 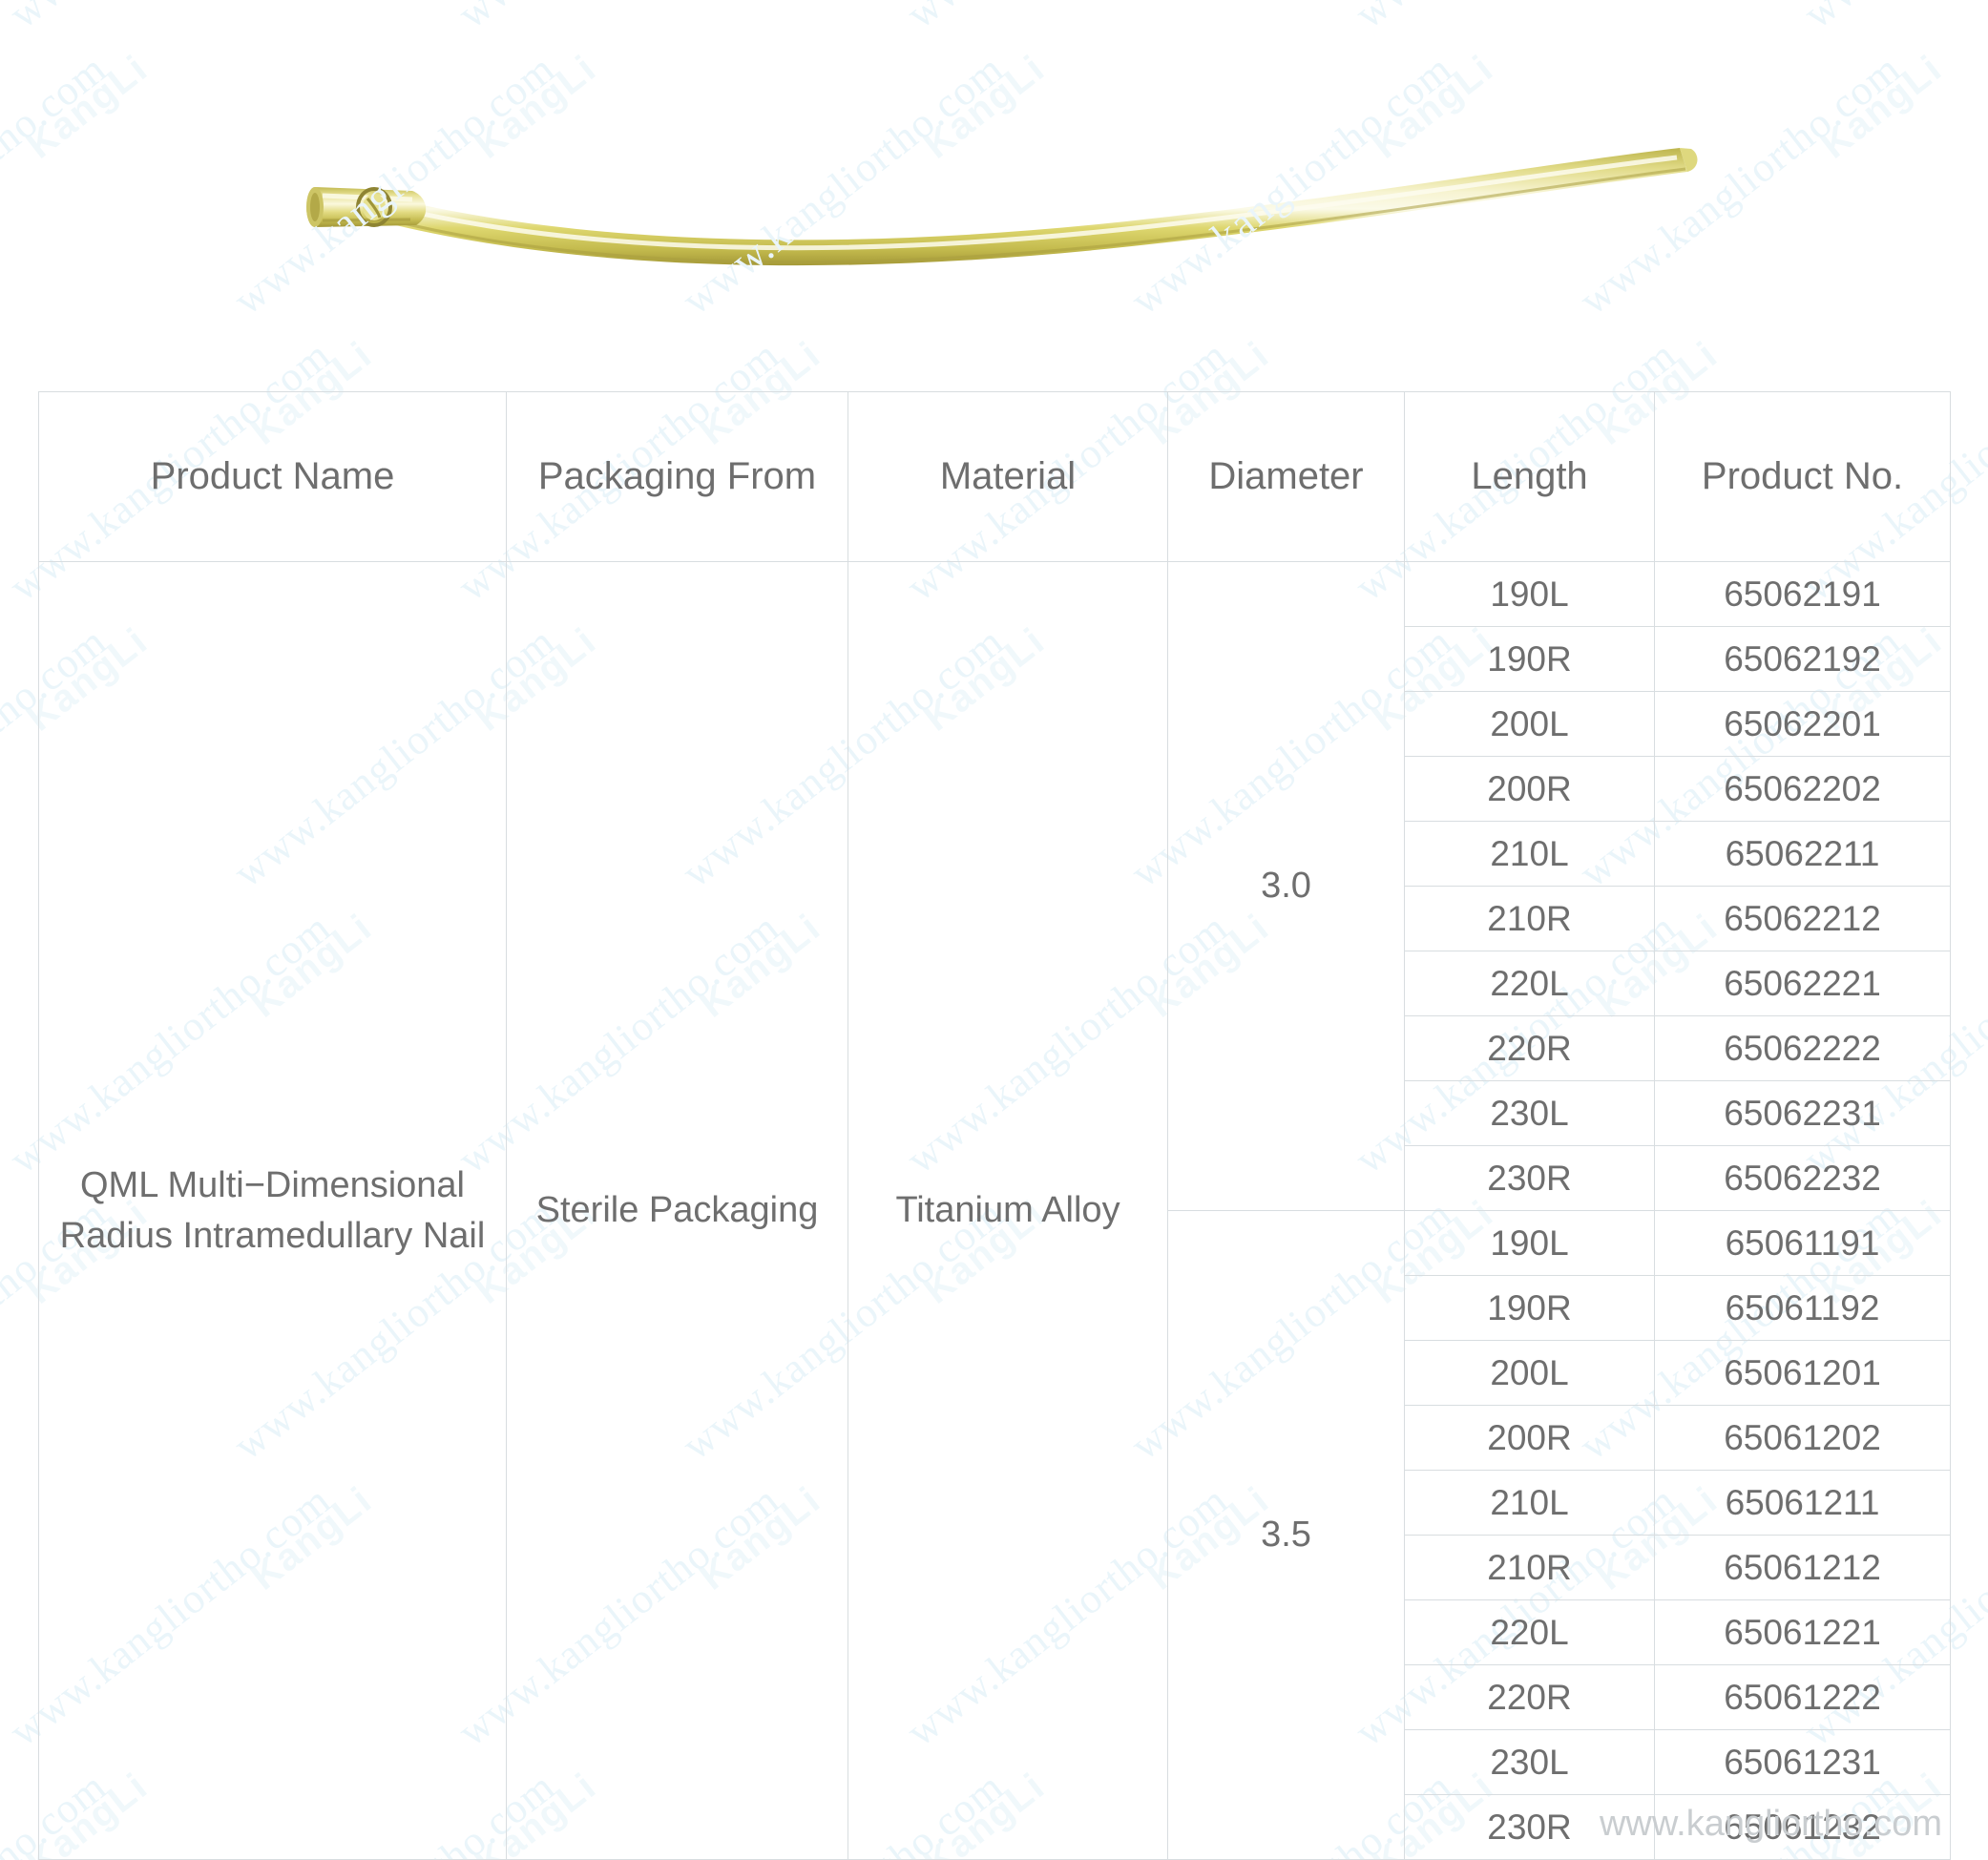 What do you see at coordinates (366, 207) in the screenshot?
I see `nail-head` at bounding box center [366, 207].